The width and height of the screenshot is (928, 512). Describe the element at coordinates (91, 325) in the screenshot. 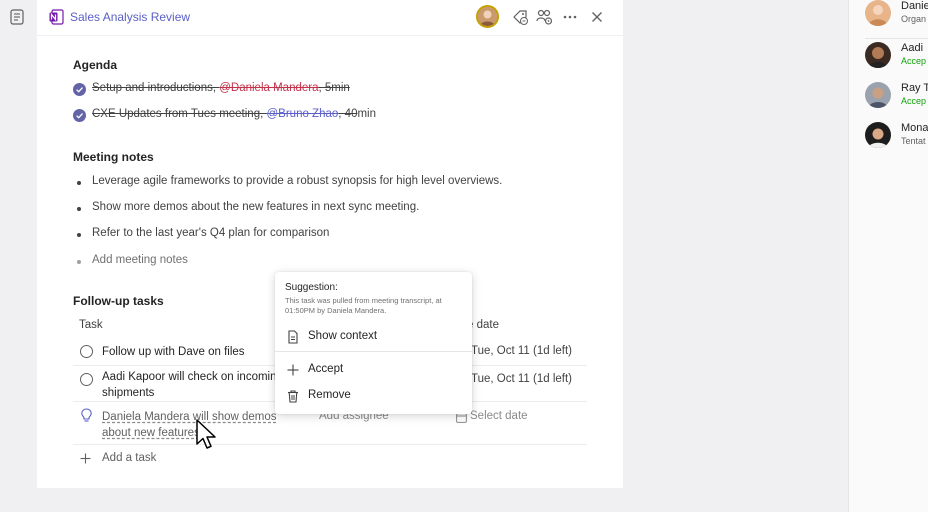

I see `task-column-header: Task` at that location.